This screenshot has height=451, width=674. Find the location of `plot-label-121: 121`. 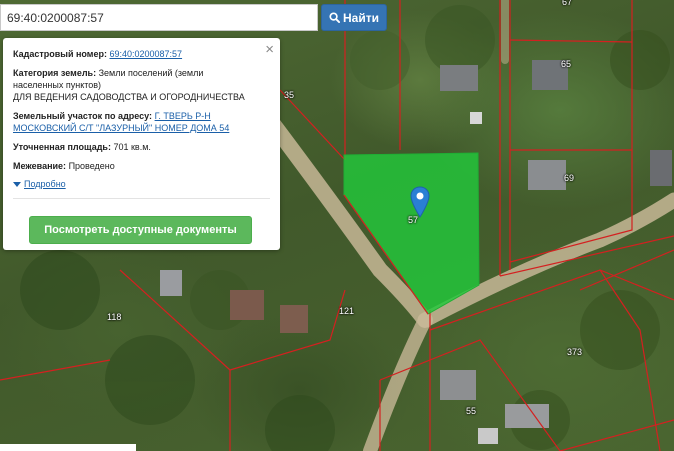

plot-label-121: 121 is located at coordinates (347, 311).